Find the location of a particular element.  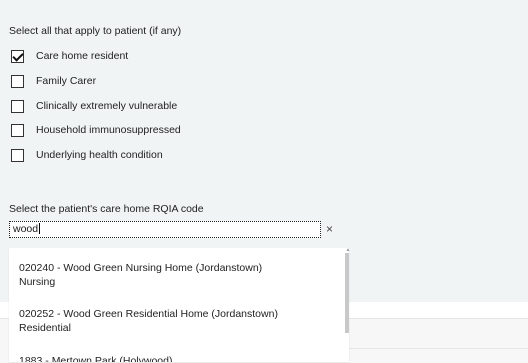

option-subtitle: Residential is located at coordinates (45, 328).